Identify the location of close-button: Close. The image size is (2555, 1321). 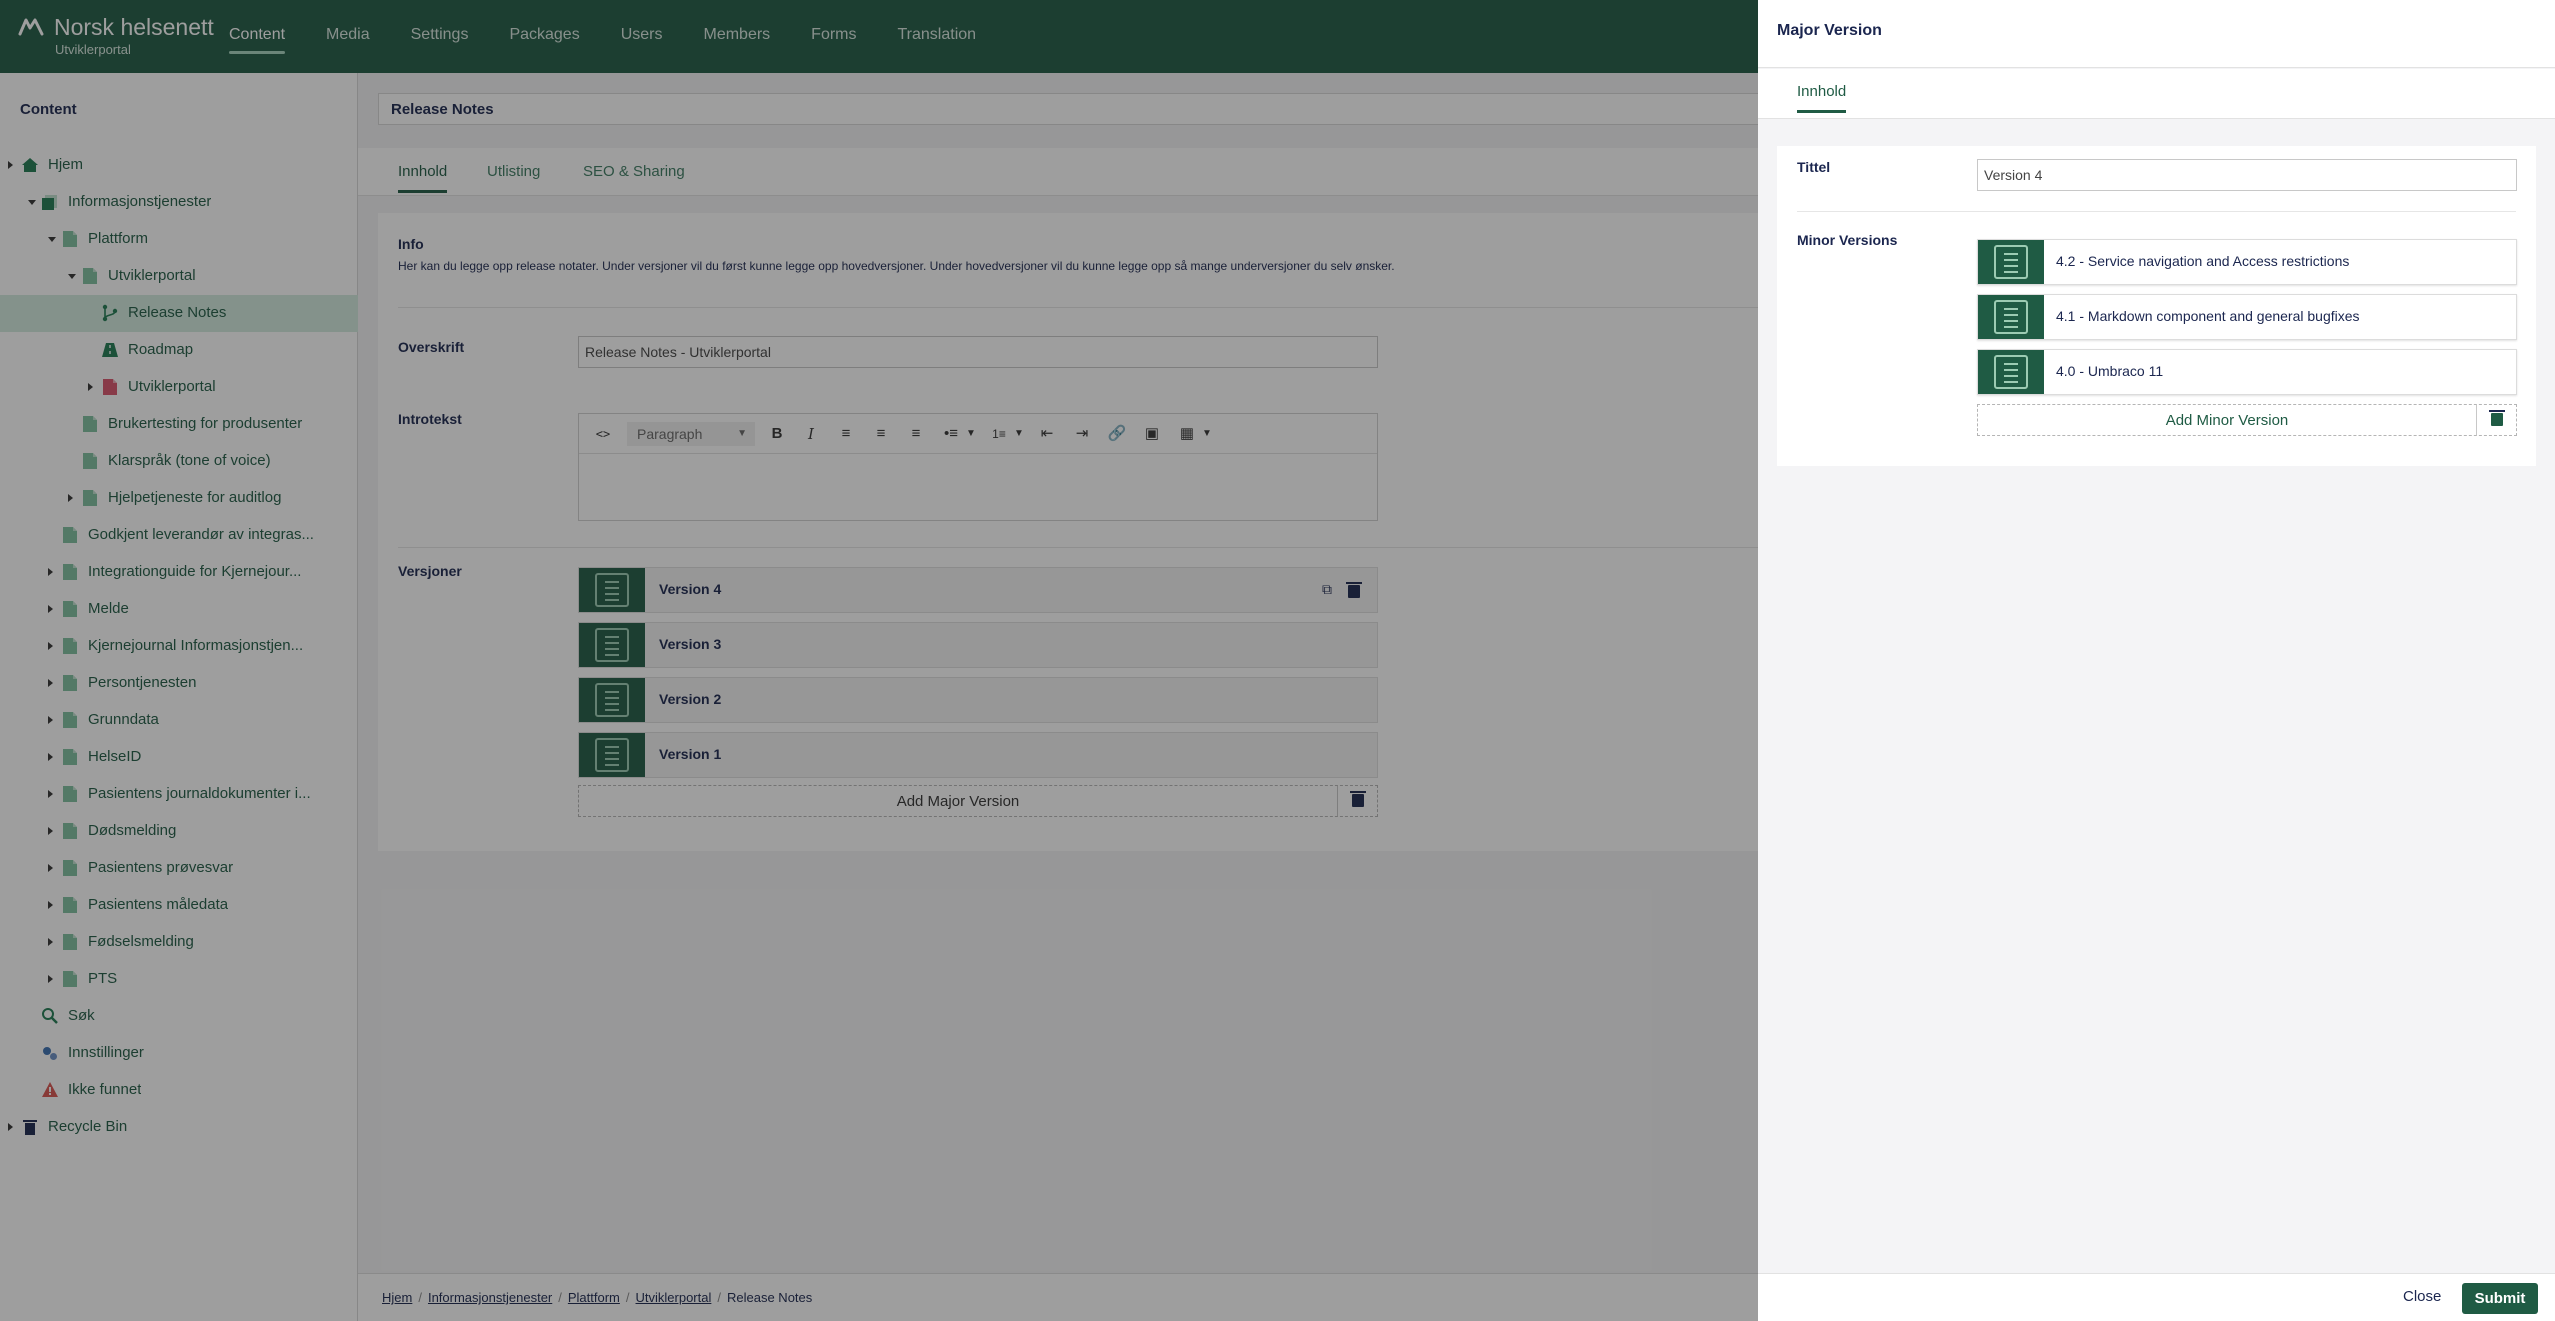
(2422, 1296).